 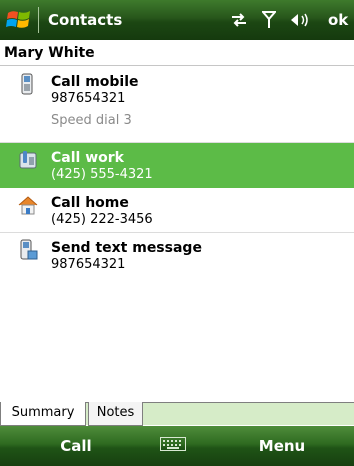 What do you see at coordinates (301, 20) in the screenshot?
I see `volume-icon` at bounding box center [301, 20].